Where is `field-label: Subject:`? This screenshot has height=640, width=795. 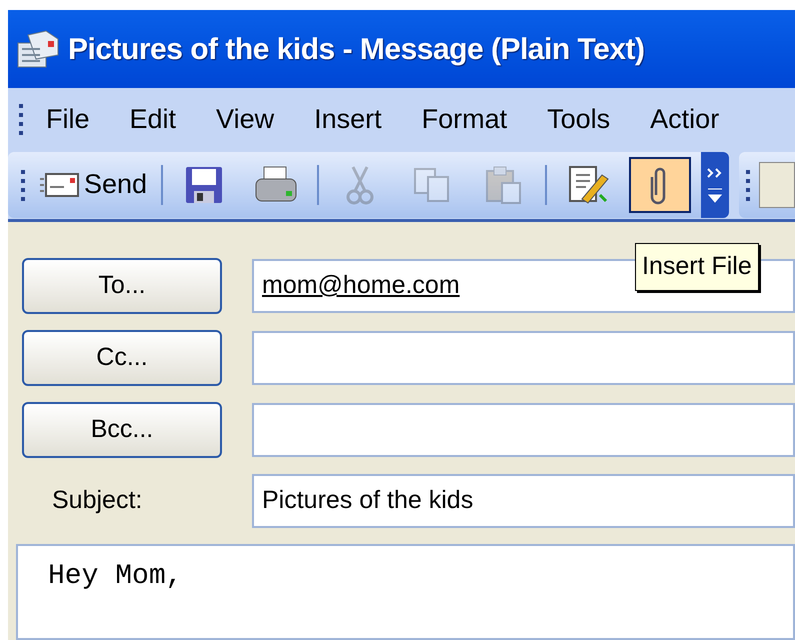
field-label: Subject: is located at coordinates (97, 500).